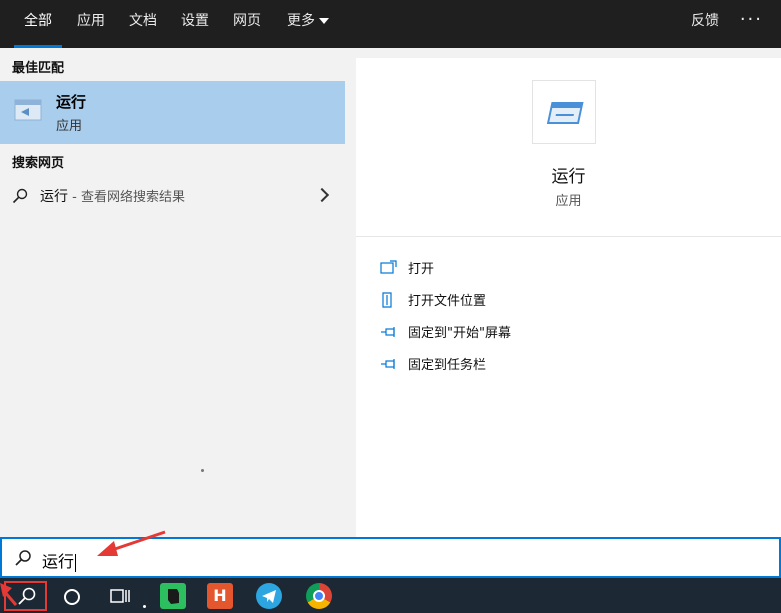  I want to click on web-search-heading: 搜索网页, so click(38, 163).